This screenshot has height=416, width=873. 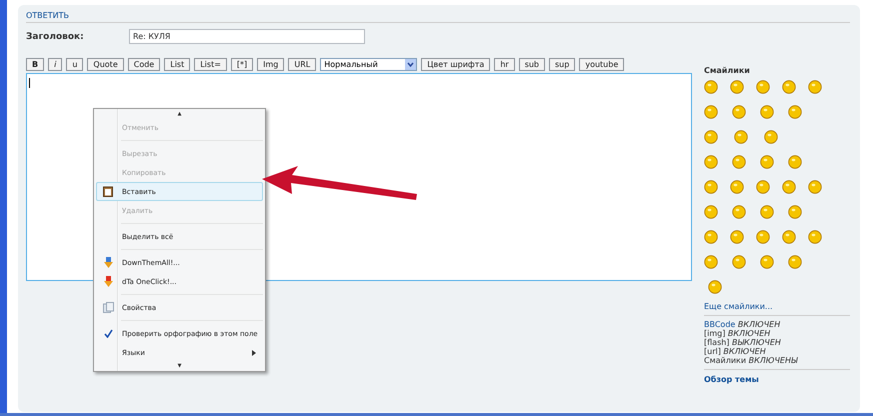 What do you see at coordinates (210, 64) in the screenshot?
I see `format-button: List=` at bounding box center [210, 64].